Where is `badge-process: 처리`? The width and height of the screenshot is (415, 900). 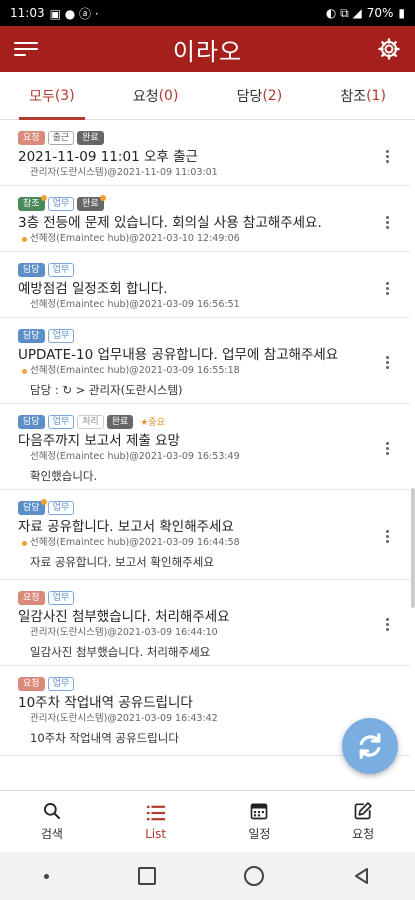
badge-process: 처리 is located at coordinates (90, 421).